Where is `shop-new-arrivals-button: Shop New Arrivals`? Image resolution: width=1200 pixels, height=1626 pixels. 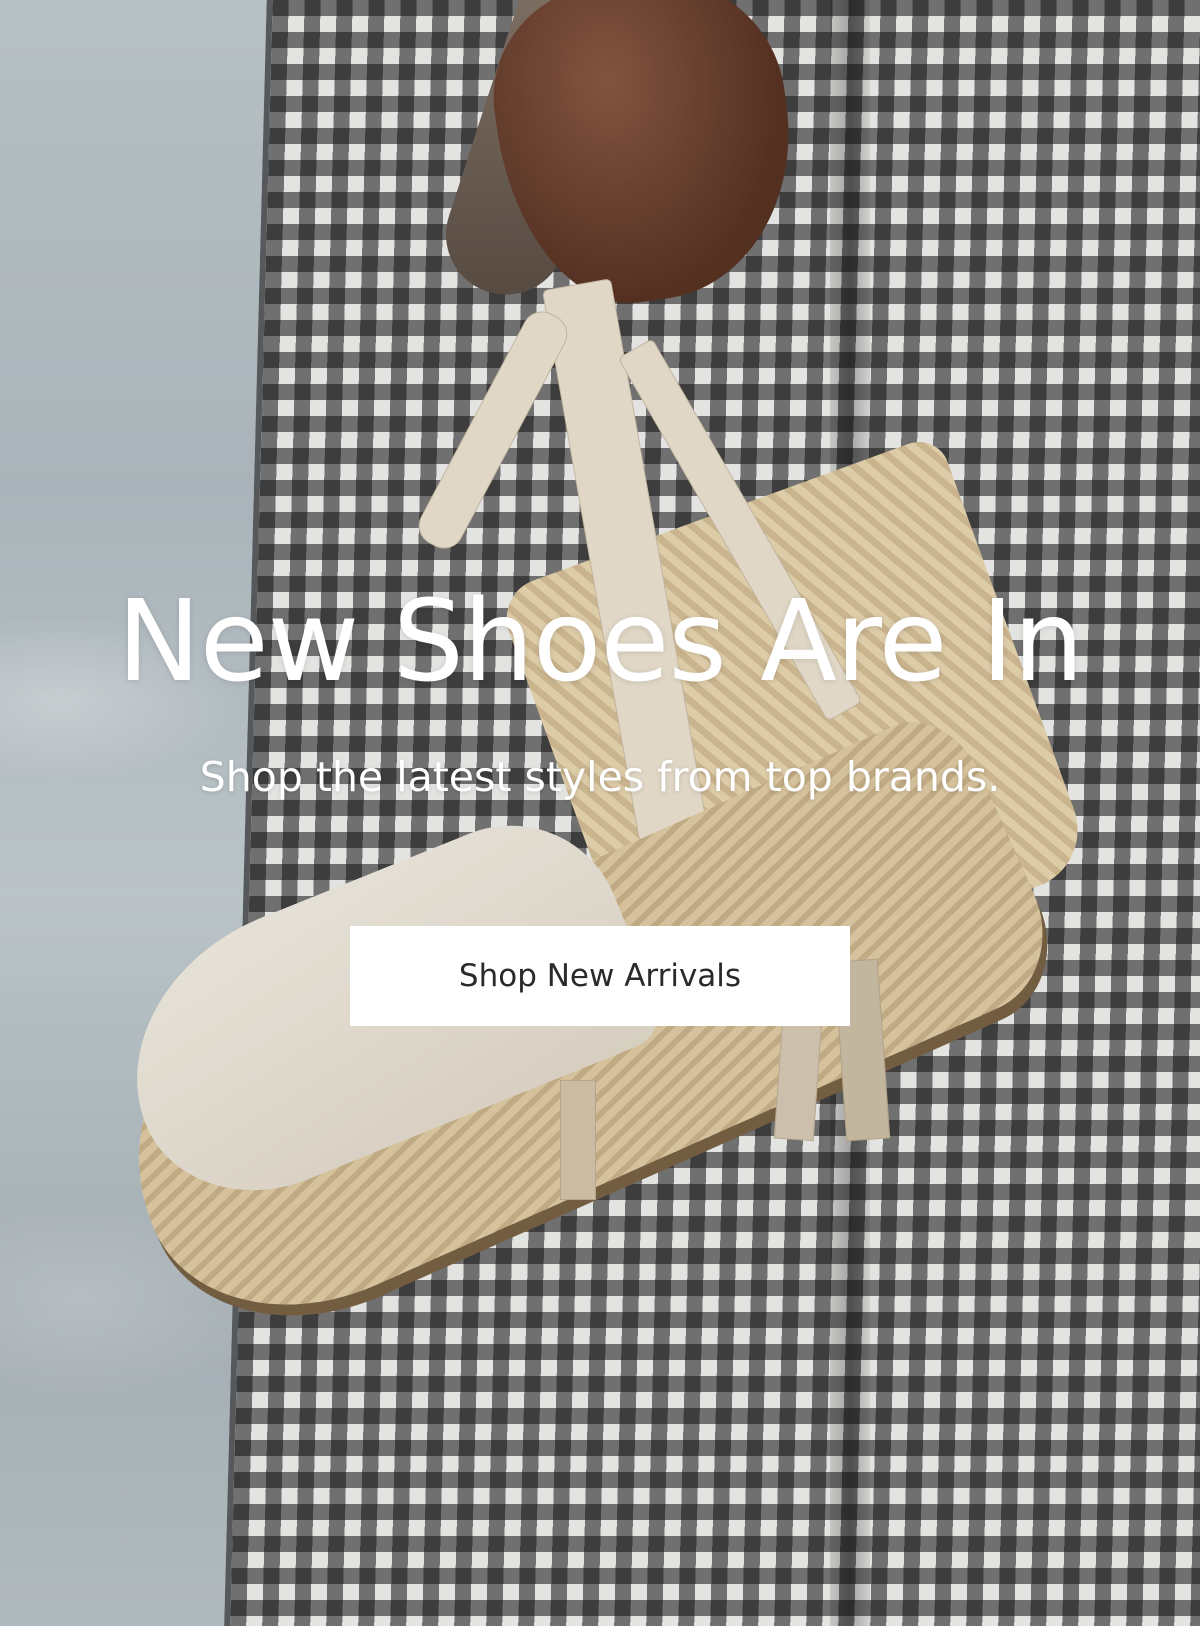
shop-new-arrivals-button: Shop New Arrivals is located at coordinates (600, 976).